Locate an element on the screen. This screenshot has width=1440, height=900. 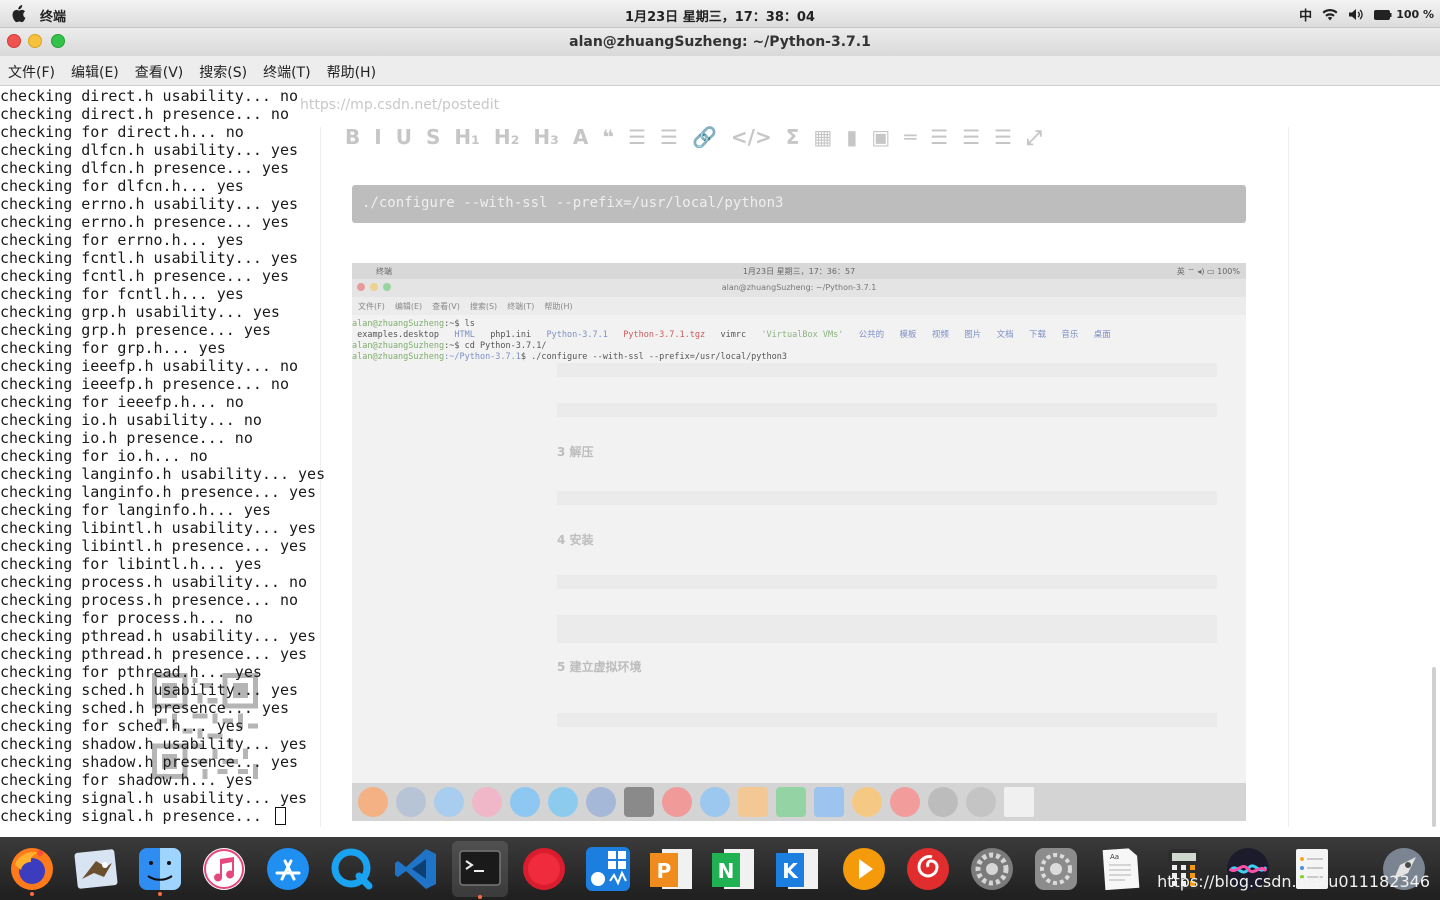
ordered-list-icon: ☰ is located at coordinates (637, 137).